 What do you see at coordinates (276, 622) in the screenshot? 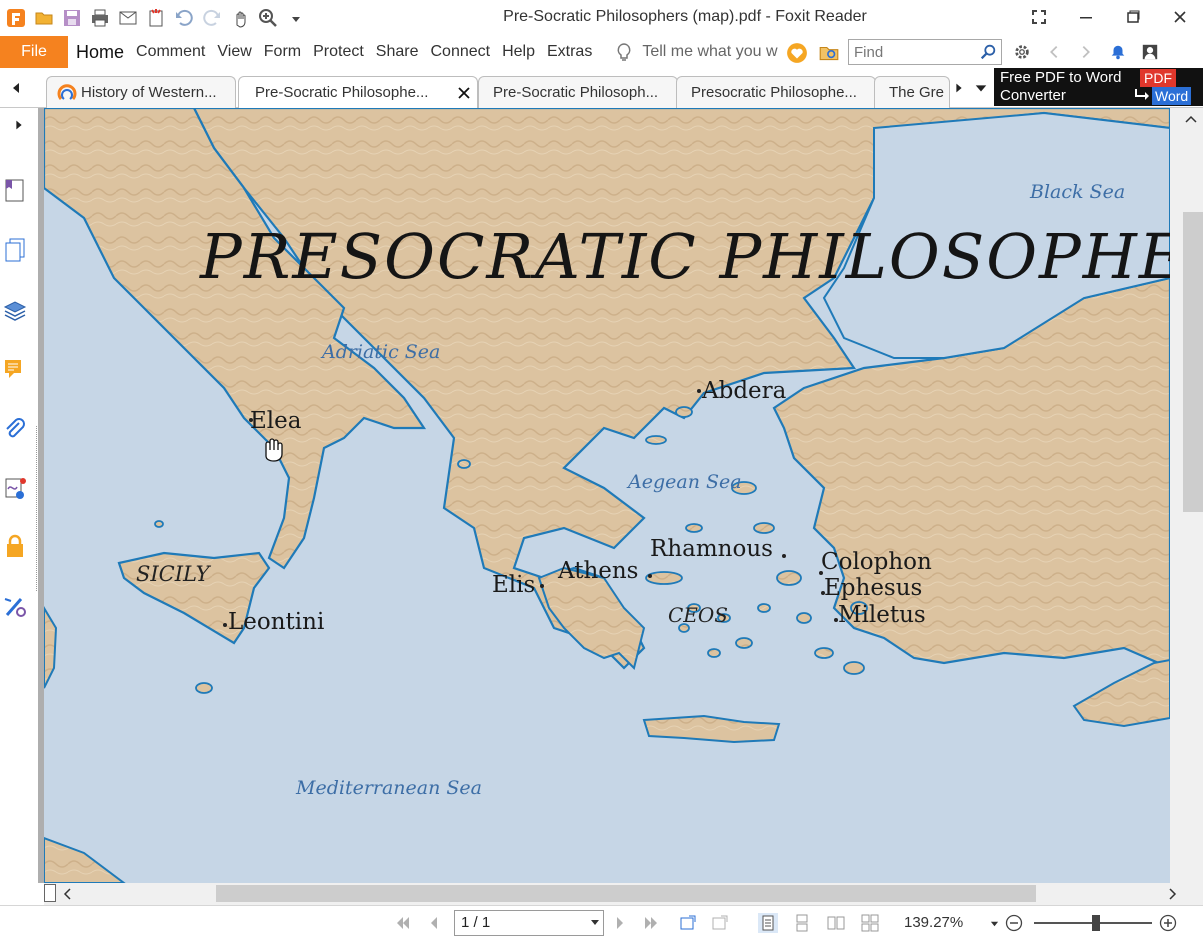
I see `city-label-leontini: Leontini` at bounding box center [276, 622].